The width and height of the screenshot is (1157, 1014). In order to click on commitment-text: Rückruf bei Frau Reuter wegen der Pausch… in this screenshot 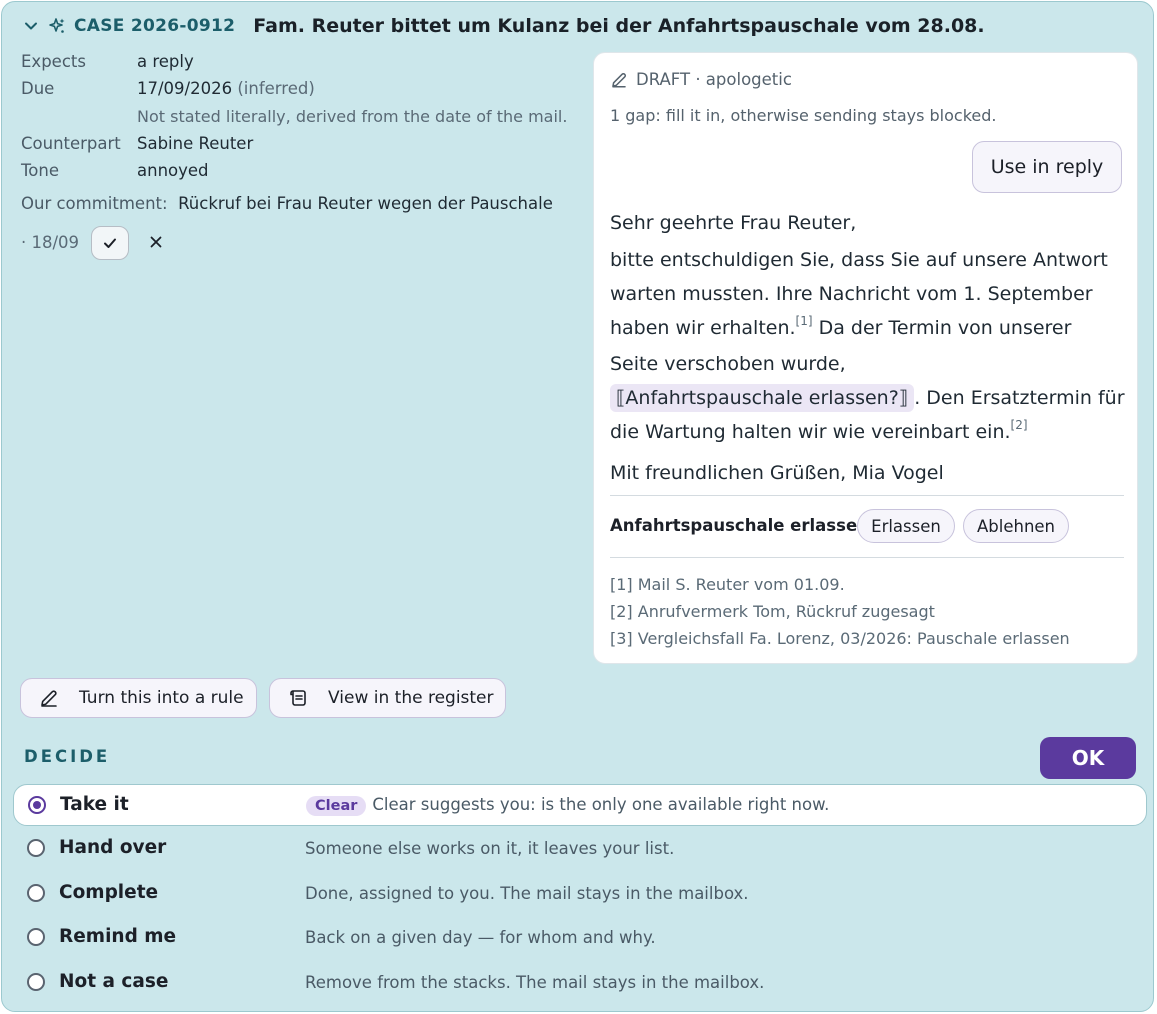, I will do `click(365, 203)`.